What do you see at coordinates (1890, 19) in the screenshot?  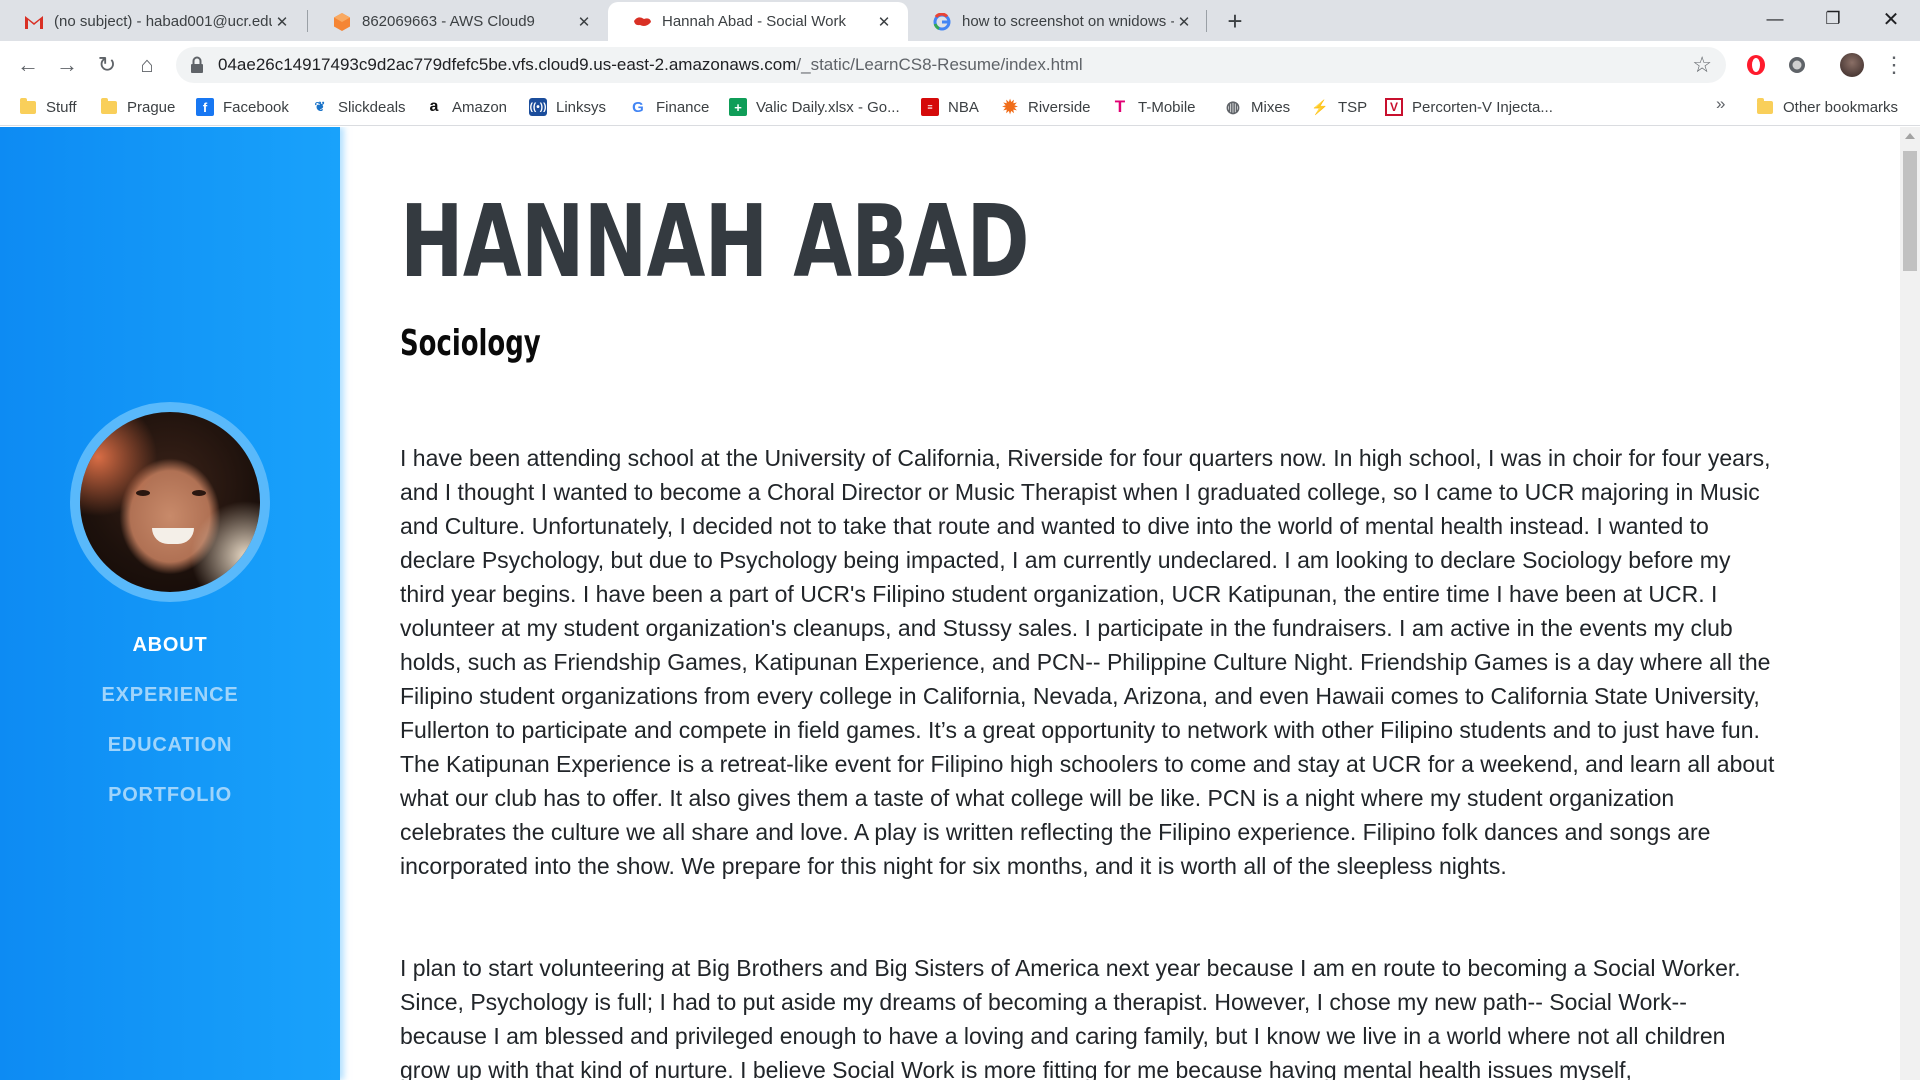 I see `close-window-button: ✕` at bounding box center [1890, 19].